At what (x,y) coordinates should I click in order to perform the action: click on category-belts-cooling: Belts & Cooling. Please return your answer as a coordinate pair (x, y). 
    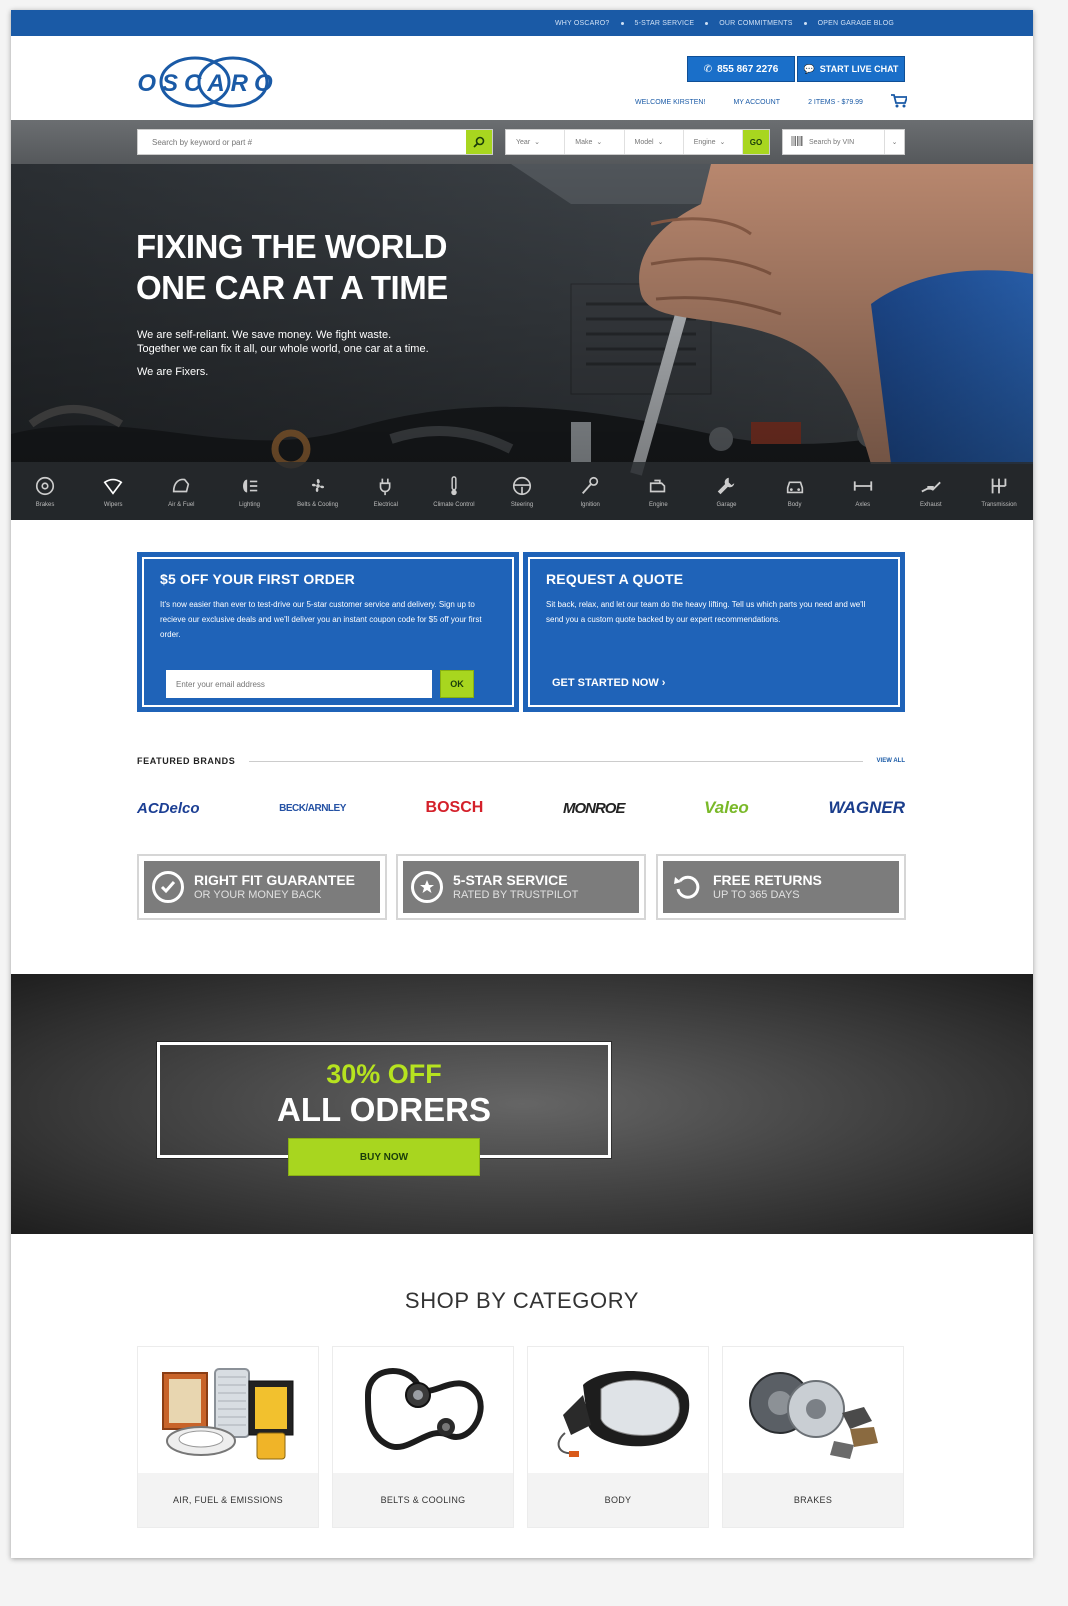
    Looking at the image, I should click on (318, 491).